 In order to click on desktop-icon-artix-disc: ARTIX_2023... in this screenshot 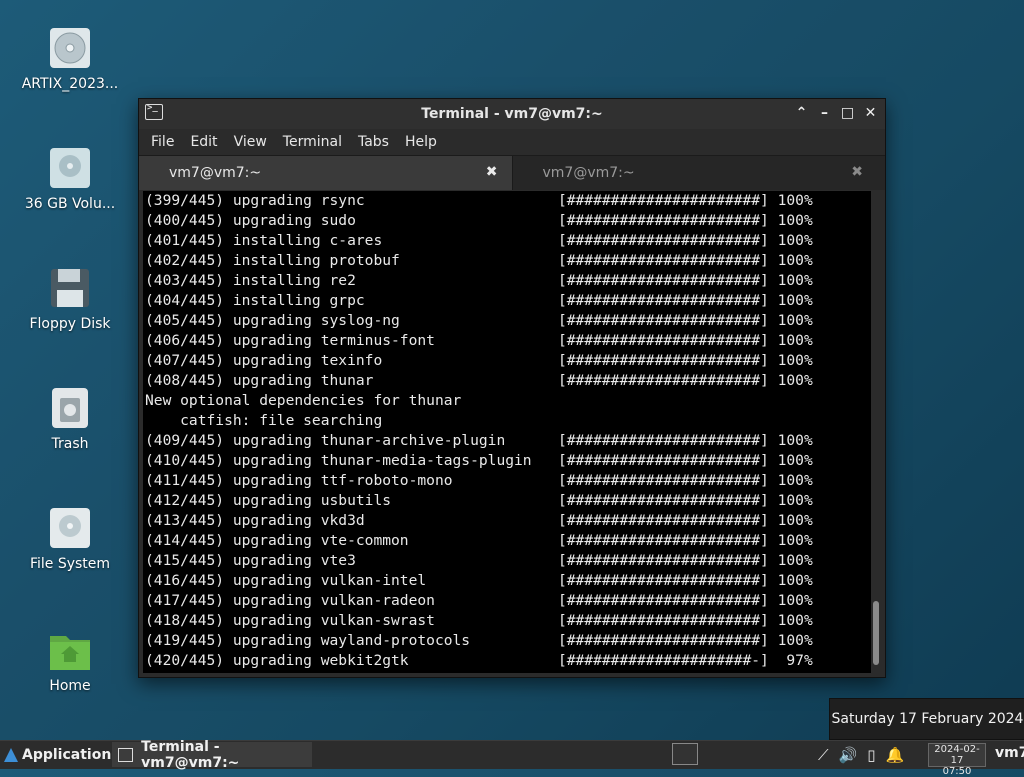, I will do `click(70, 59)`.